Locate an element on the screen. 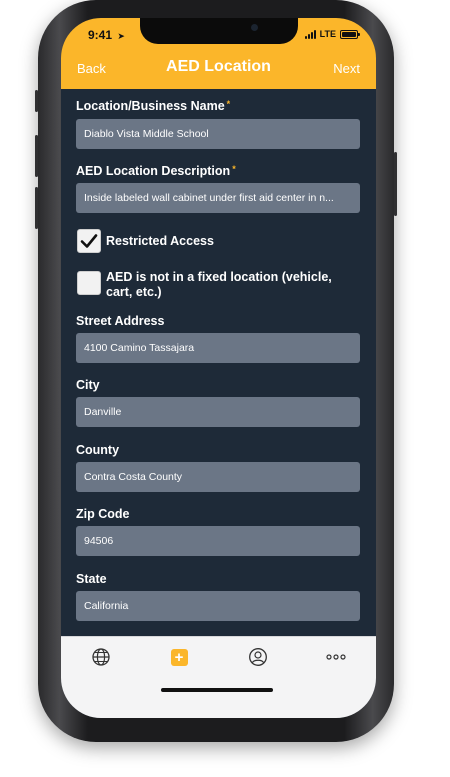 Image resolution: width=450 pixels, height=777 pixels. status-time-text: 9:41 is located at coordinates (100, 35).